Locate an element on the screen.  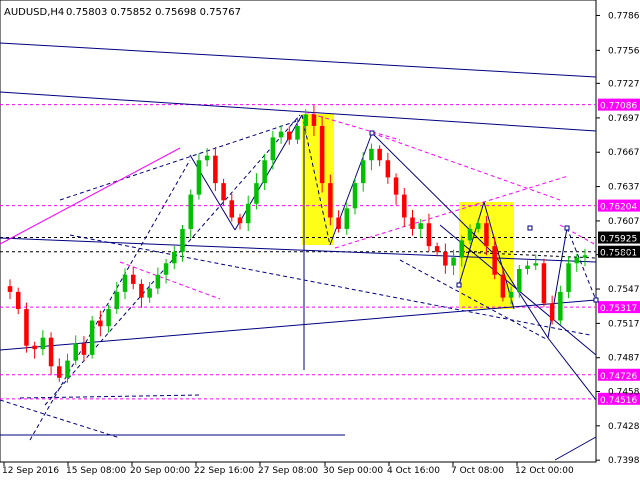
x-tick-label: 7 Oct 08:00 is located at coordinates (477, 471).